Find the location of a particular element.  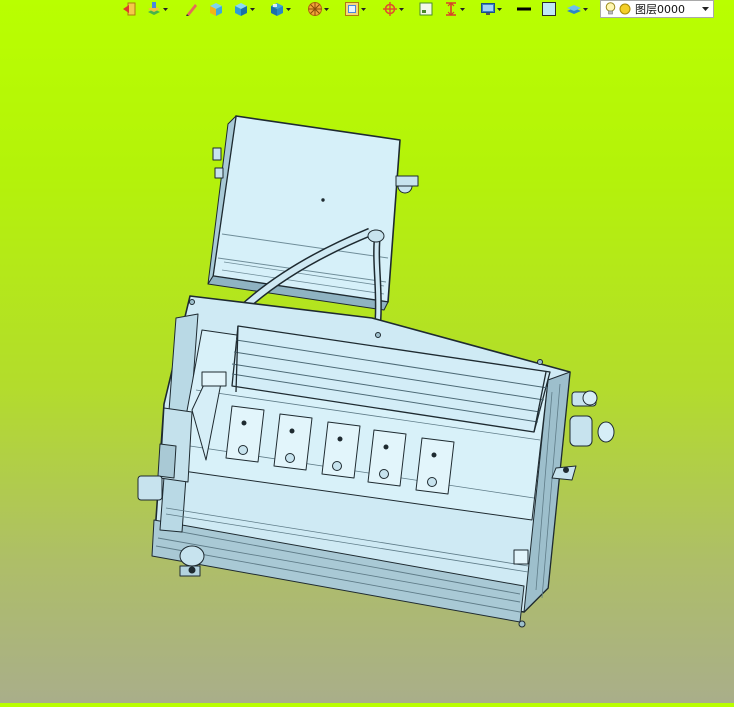

line-weight-icon is located at coordinates (524, 9).